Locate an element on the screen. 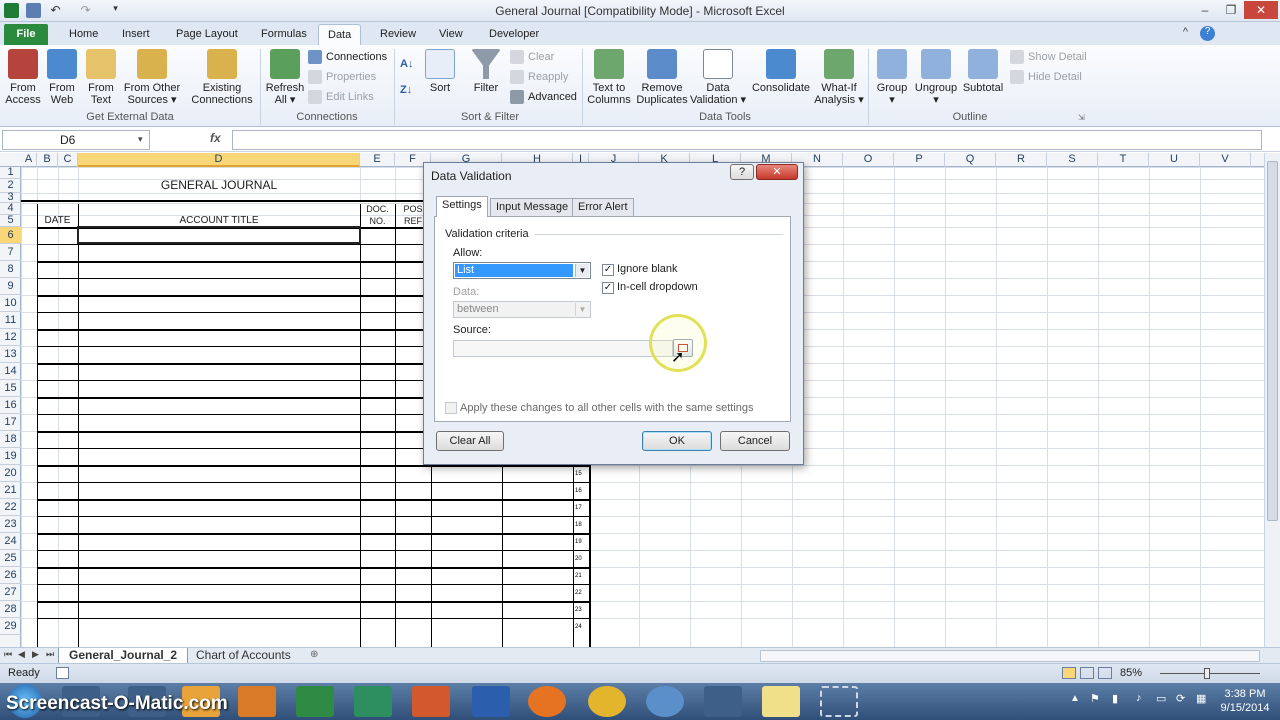 This screenshot has height=720, width=1280. row-header-24: 24 is located at coordinates (10, 541).